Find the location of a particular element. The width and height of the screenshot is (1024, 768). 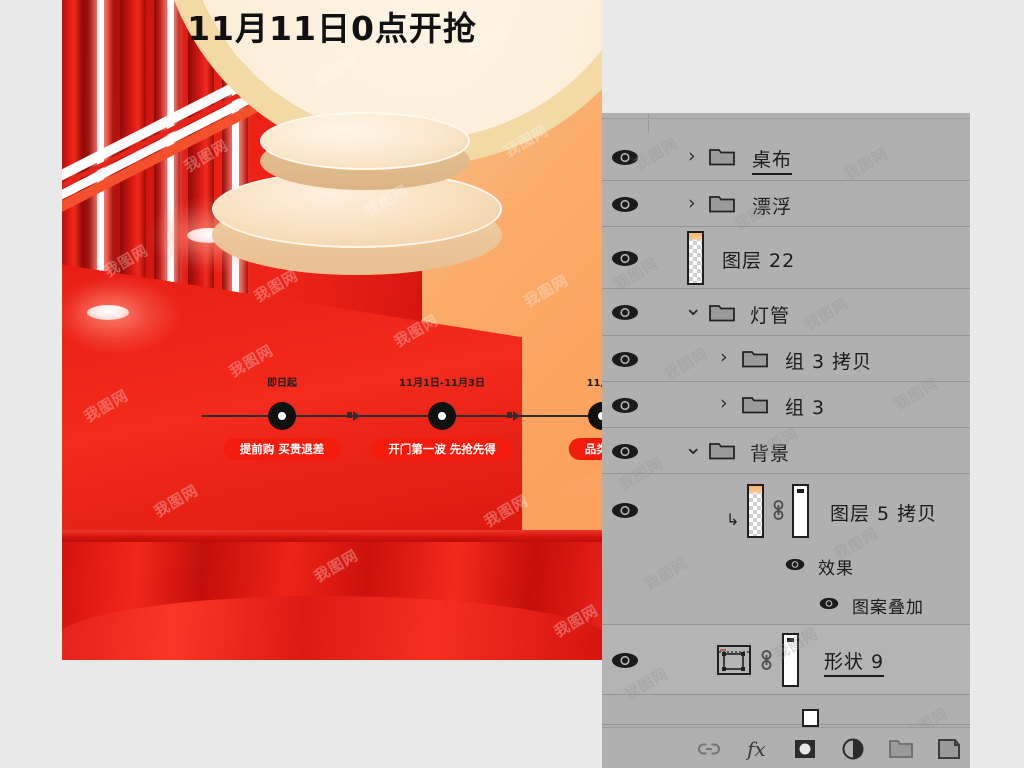

effect-name: 图案叠加 is located at coordinates (888, 605).